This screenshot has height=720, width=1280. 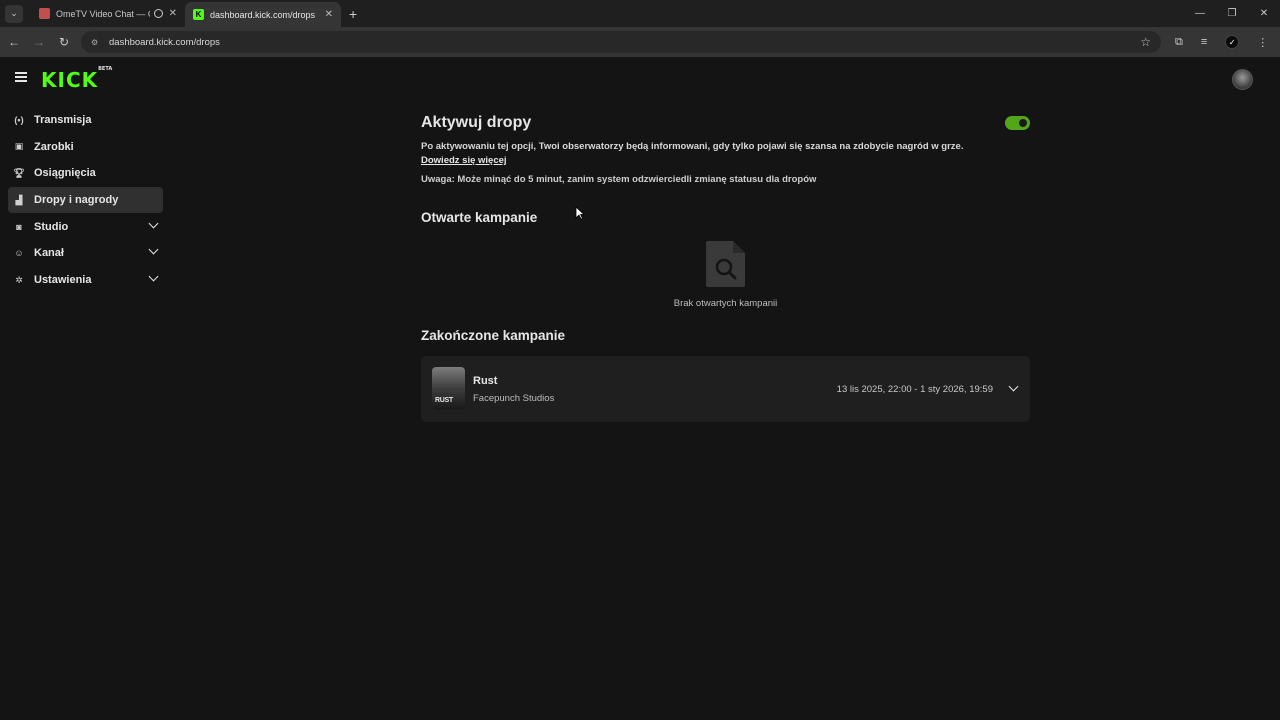 I want to click on bookmark-star-icon: ☆, so click(x=1145, y=42).